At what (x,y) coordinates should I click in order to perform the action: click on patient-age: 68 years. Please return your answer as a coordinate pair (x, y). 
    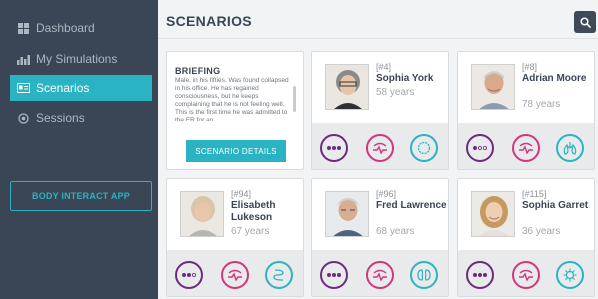
    Looking at the image, I should click on (395, 231).